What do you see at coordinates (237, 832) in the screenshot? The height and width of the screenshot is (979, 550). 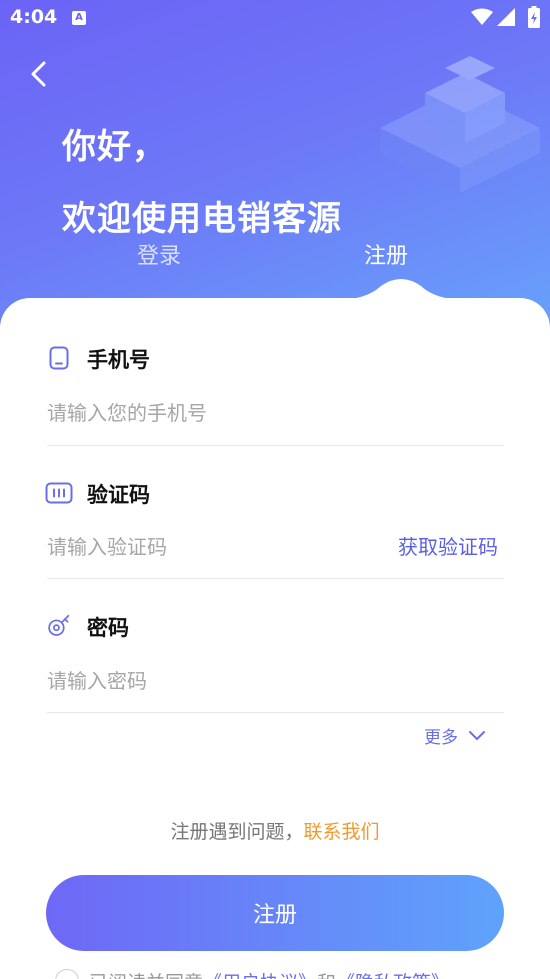 I see `help-label: 注册遇到问题，` at bounding box center [237, 832].